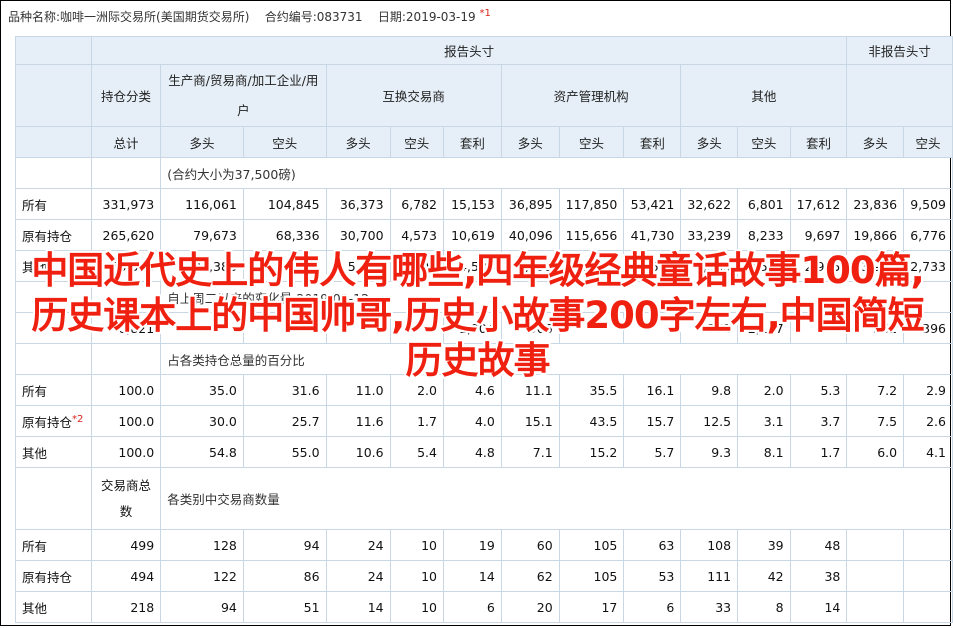  Describe the element at coordinates (899, 50) in the screenshot. I see `nonreportable-header: 非报告头寸` at that location.